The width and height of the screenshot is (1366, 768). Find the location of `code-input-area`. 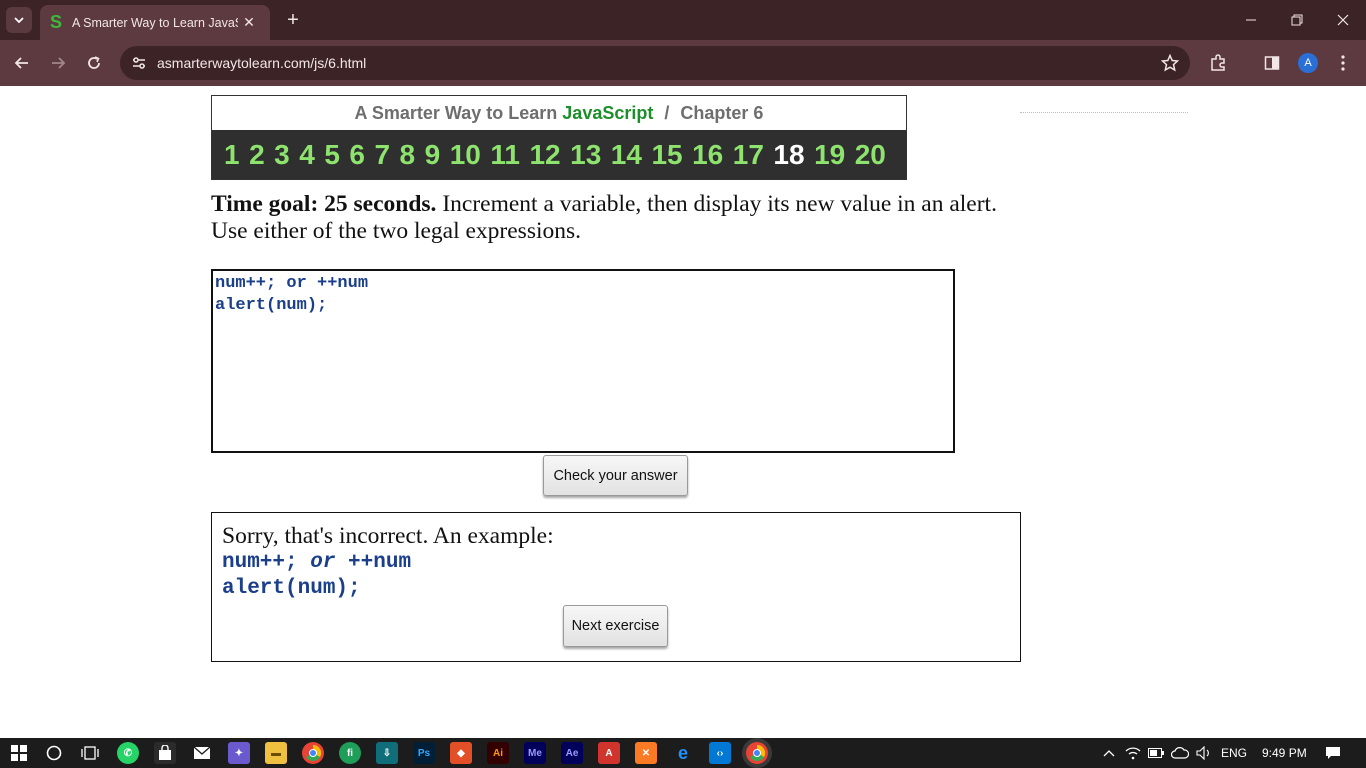

code-input-area is located at coordinates (583, 361).